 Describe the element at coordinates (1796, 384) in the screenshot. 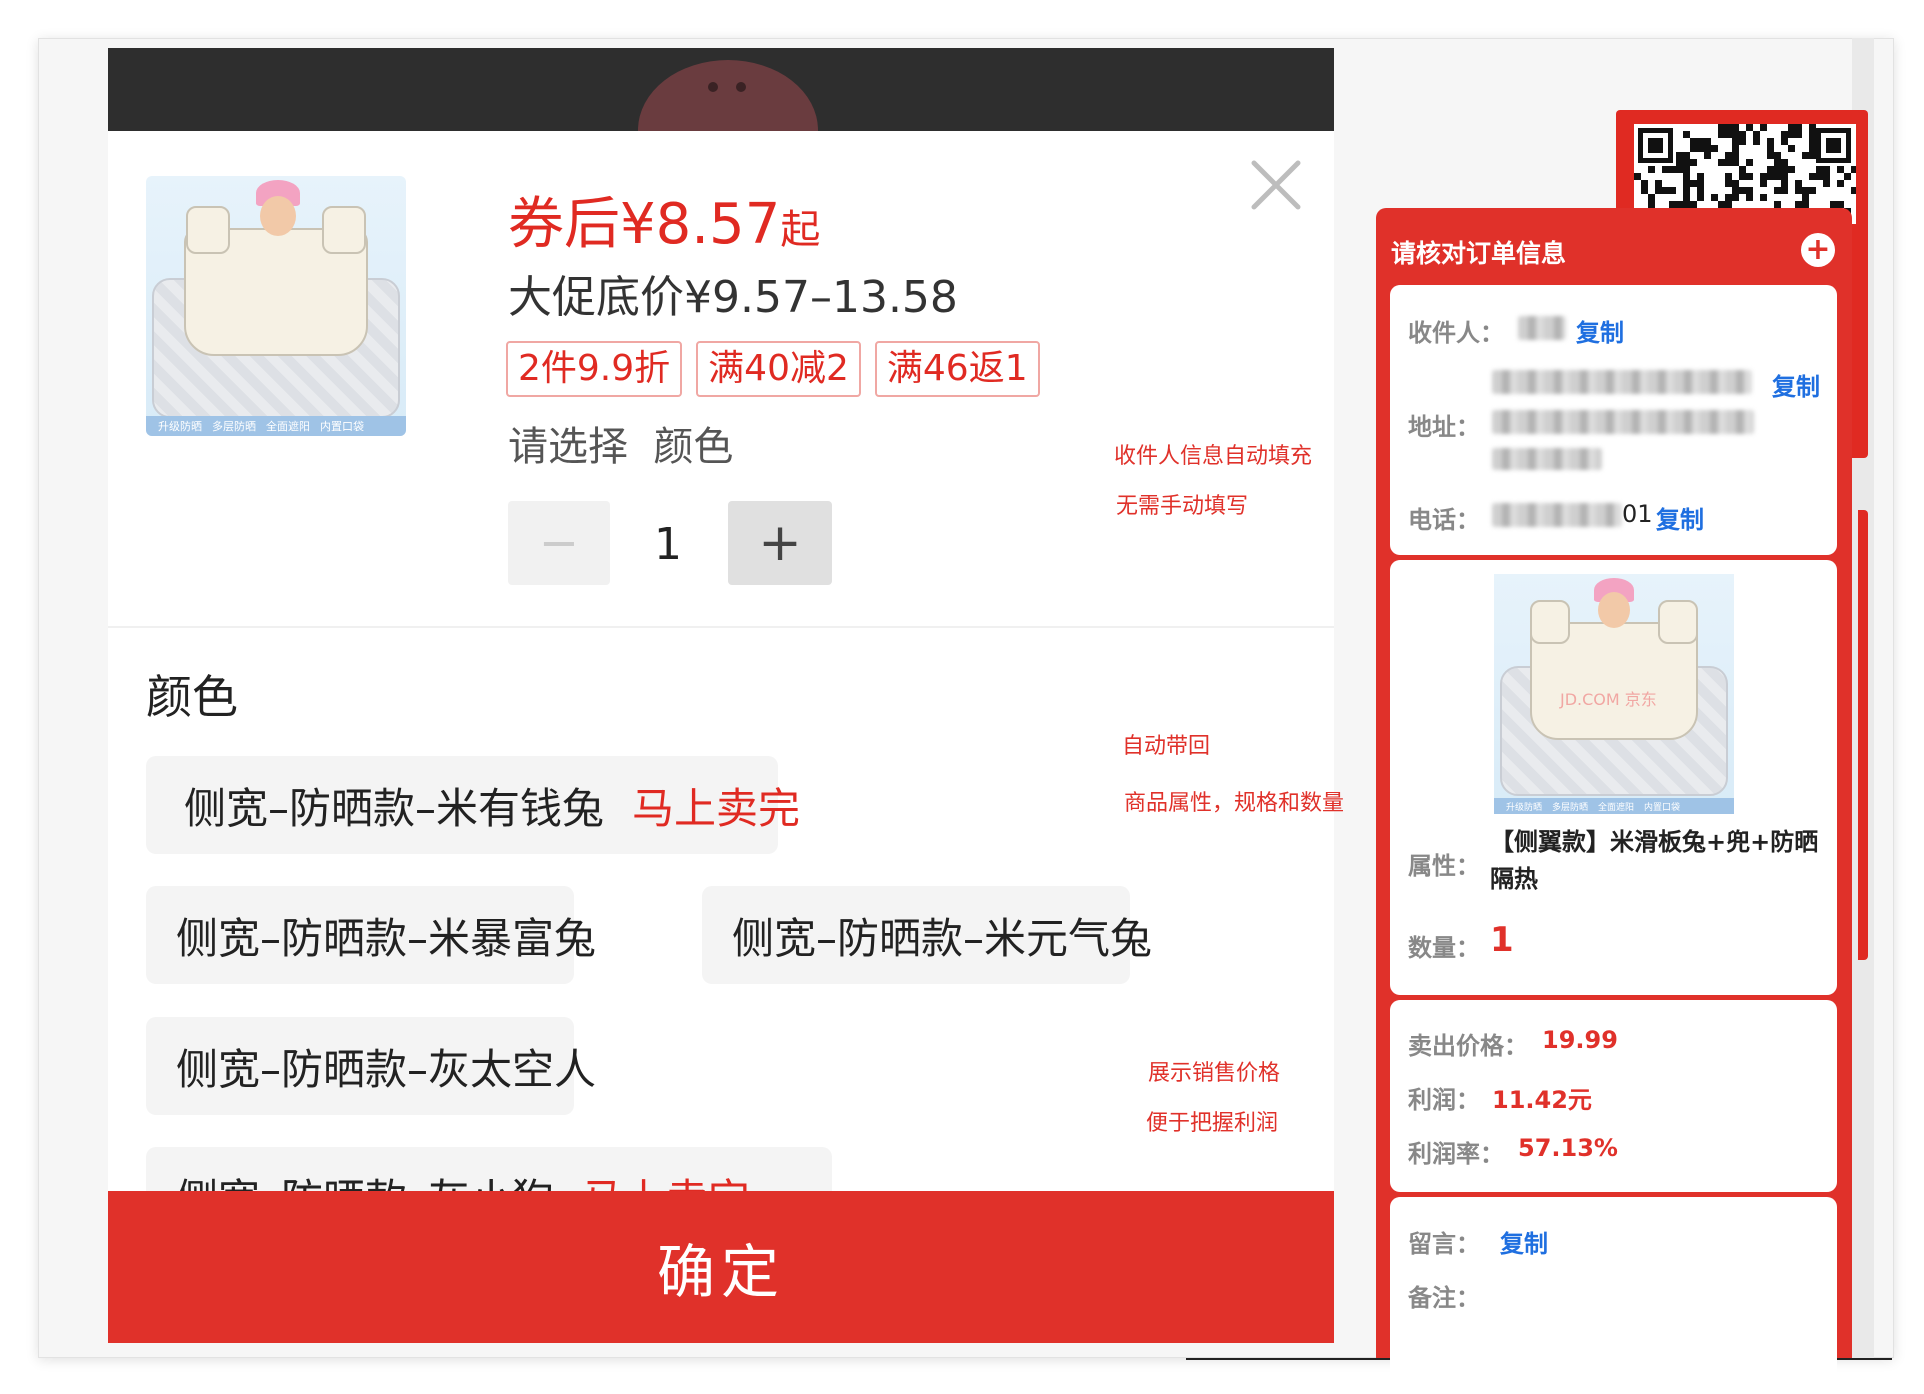

I see `copy-address-button: 复制` at that location.